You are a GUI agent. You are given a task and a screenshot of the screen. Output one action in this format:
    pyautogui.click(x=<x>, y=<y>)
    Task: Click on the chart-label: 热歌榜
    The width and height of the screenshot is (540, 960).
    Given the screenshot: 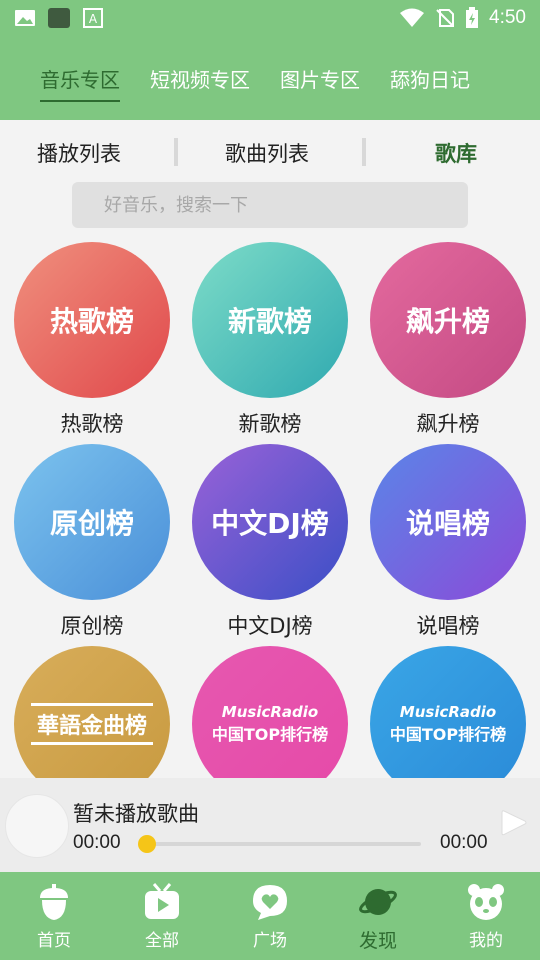 What is the action you would take?
    pyautogui.click(x=92, y=424)
    